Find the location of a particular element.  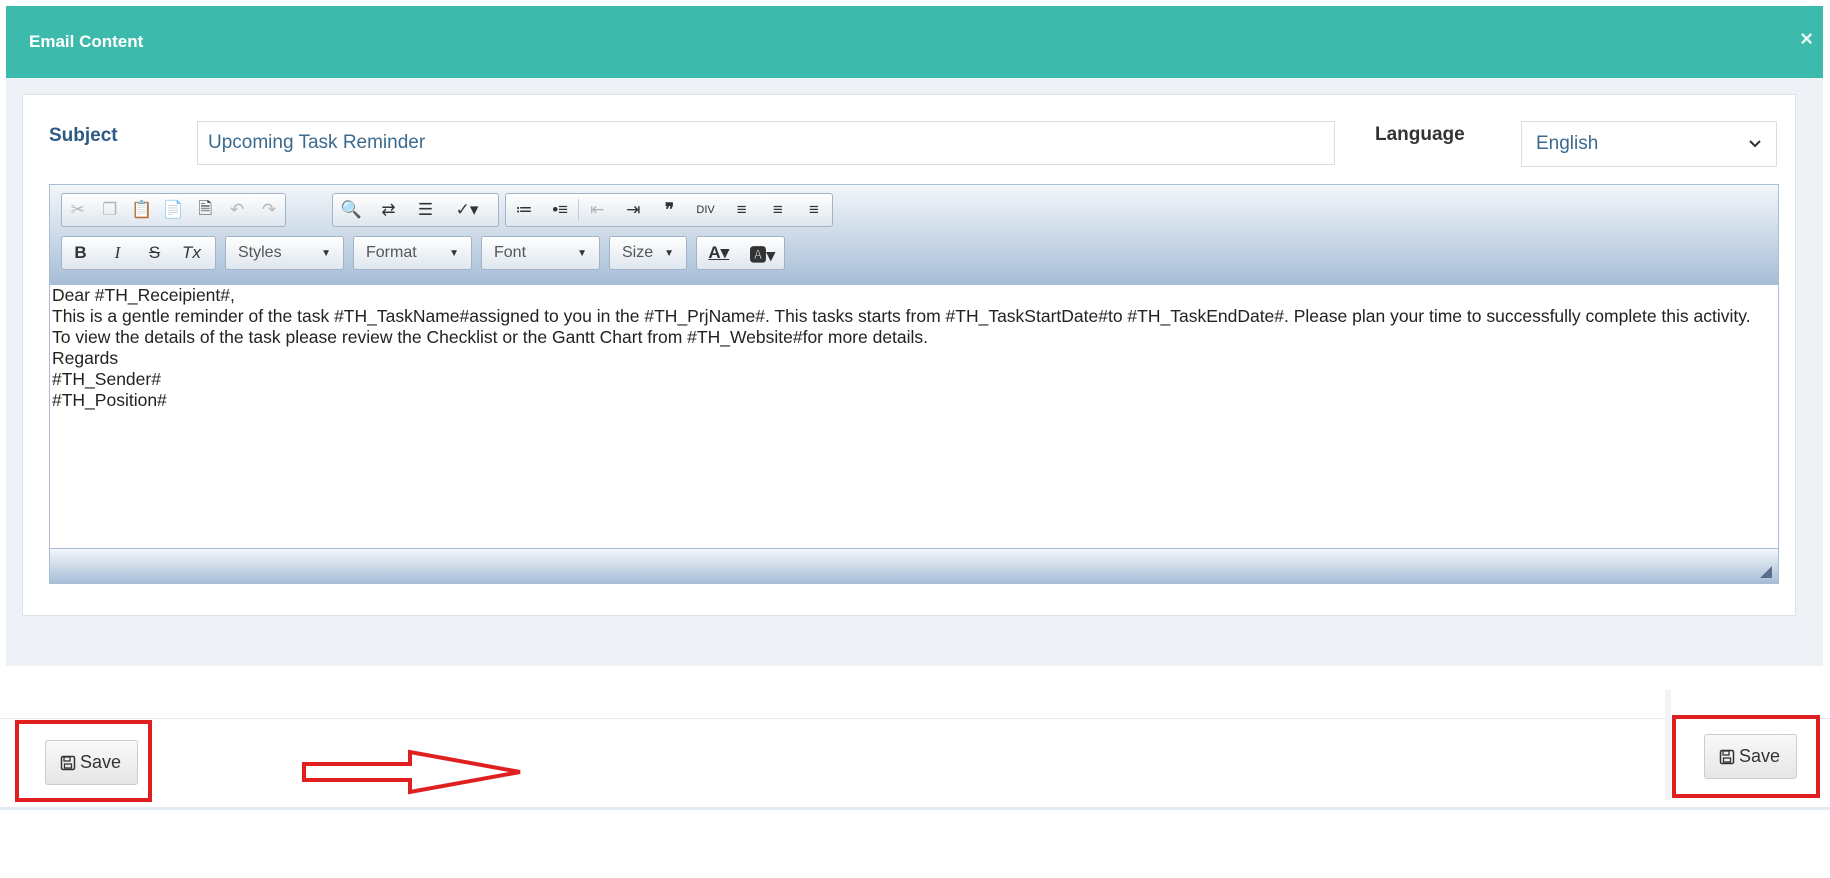

font-dropdown: Font ▼ is located at coordinates (540, 253).